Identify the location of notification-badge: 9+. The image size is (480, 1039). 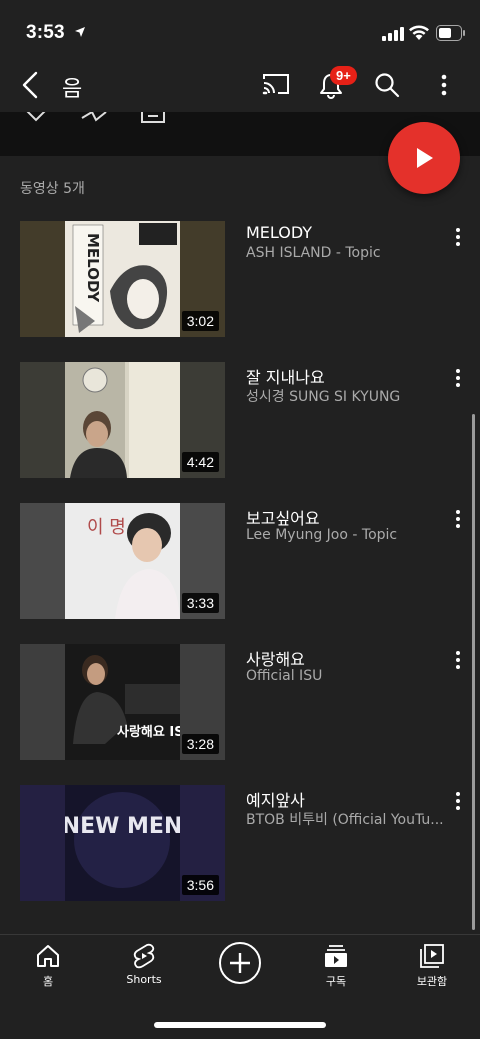
(343, 75).